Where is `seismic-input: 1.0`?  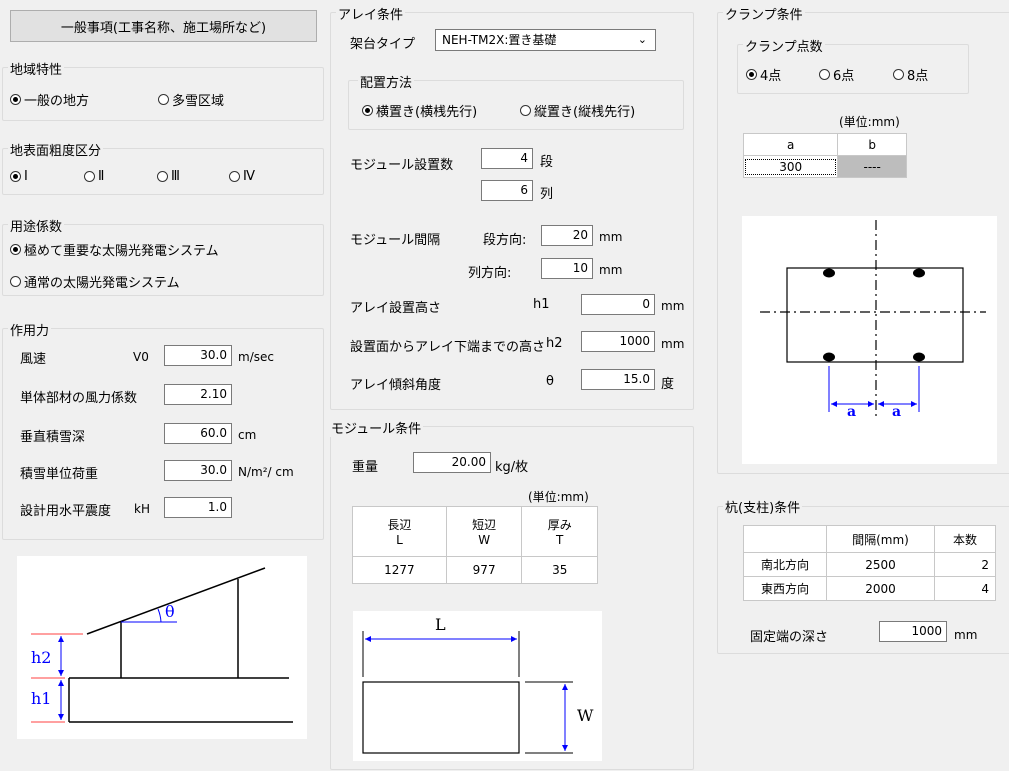 seismic-input: 1.0 is located at coordinates (198, 507).